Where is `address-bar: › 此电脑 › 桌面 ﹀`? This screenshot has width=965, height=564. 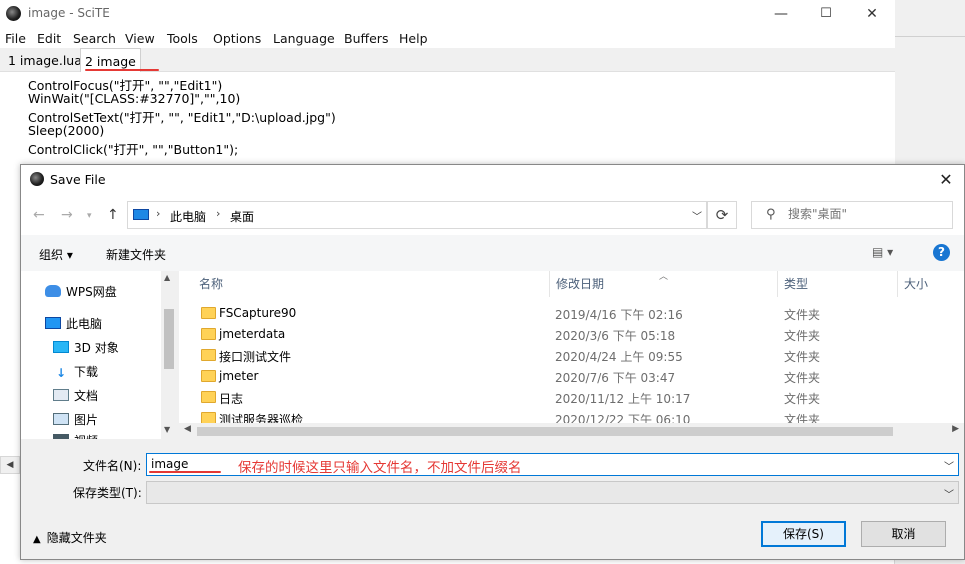 address-bar: › 此电脑 › 桌面 ﹀ is located at coordinates (417, 215).